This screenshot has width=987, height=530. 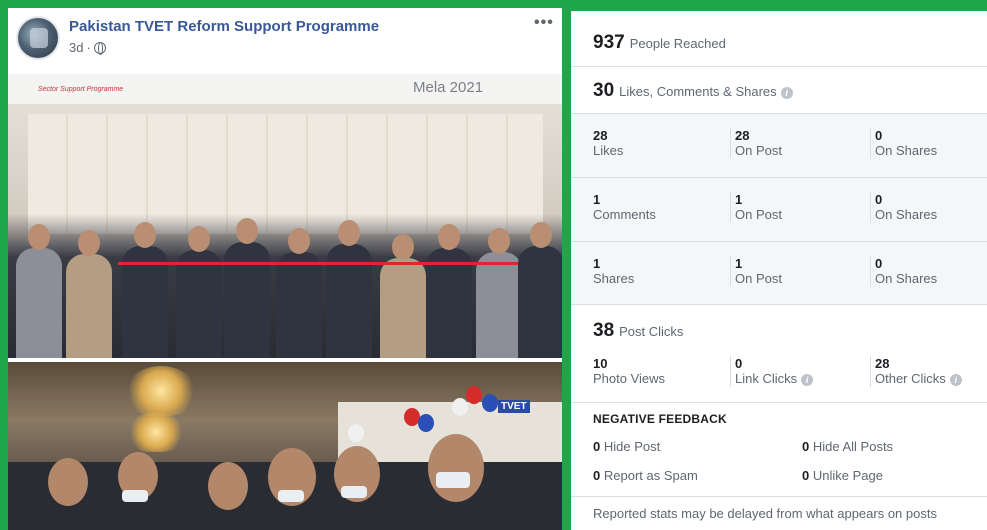 I want to click on comments-on-post-value: 1, so click(x=739, y=199).